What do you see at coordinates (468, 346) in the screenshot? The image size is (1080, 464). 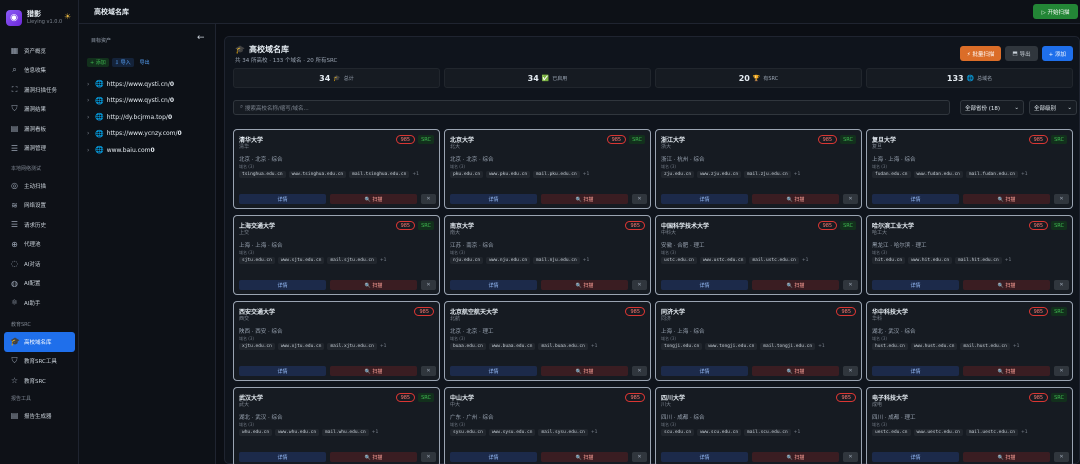 I see `domain-chip: buaa.edu.cn` at bounding box center [468, 346].